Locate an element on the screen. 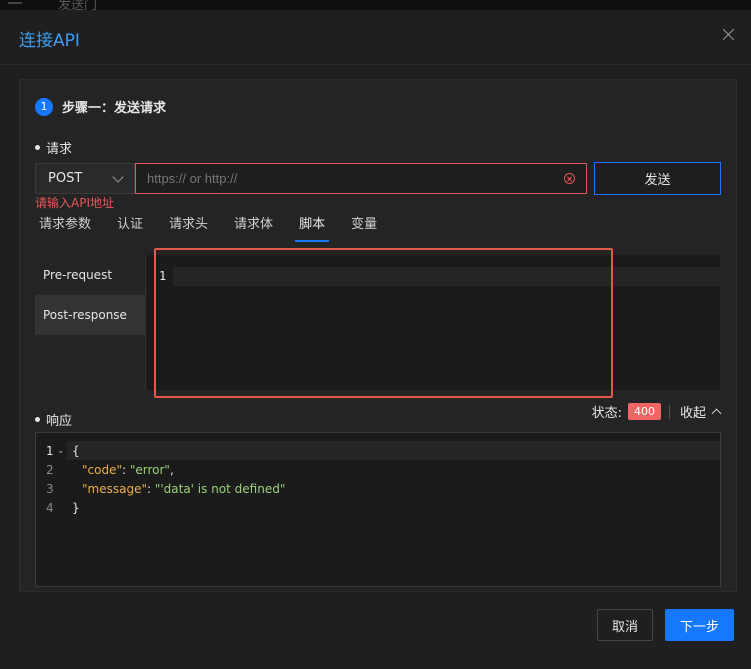 Image resolution: width=751 pixels, height=669 pixels. json-value: "'data' is not defined" is located at coordinates (220, 488).